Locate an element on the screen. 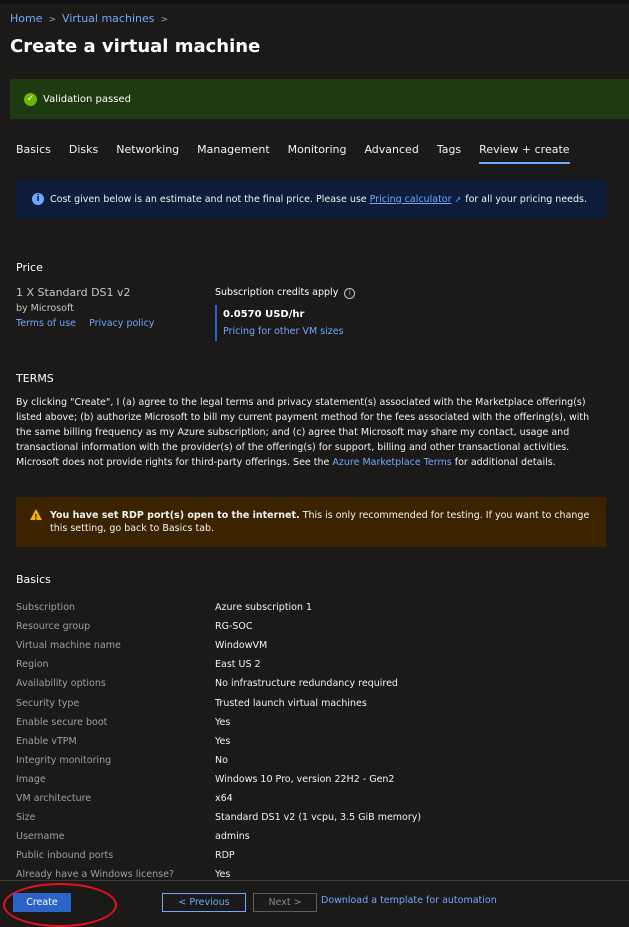  tab-review-create: Review + create is located at coordinates (524, 153).